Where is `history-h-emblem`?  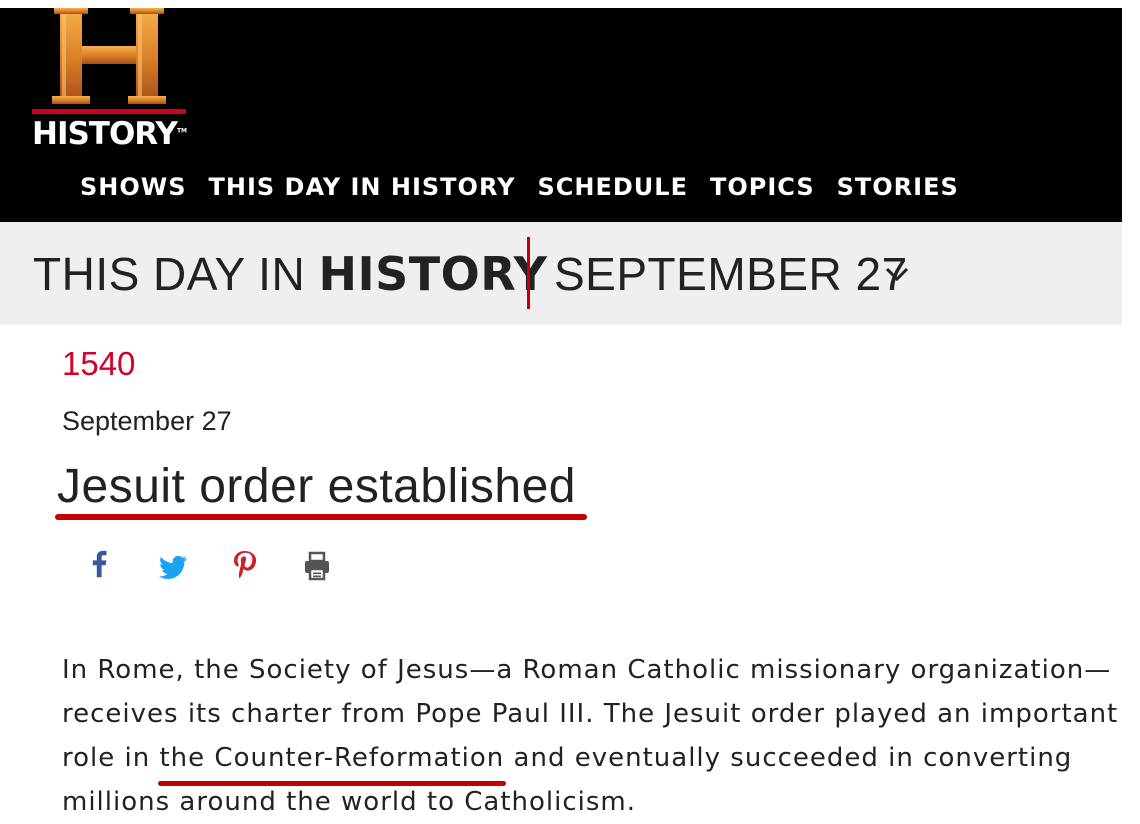
history-h-emblem is located at coordinates (109, 61).